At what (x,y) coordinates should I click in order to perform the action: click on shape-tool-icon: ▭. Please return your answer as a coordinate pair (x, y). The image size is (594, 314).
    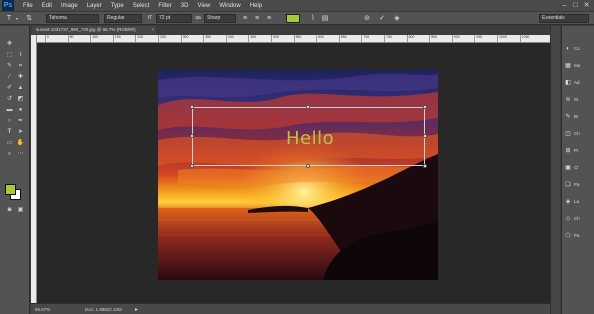
    Looking at the image, I should click on (9, 143).